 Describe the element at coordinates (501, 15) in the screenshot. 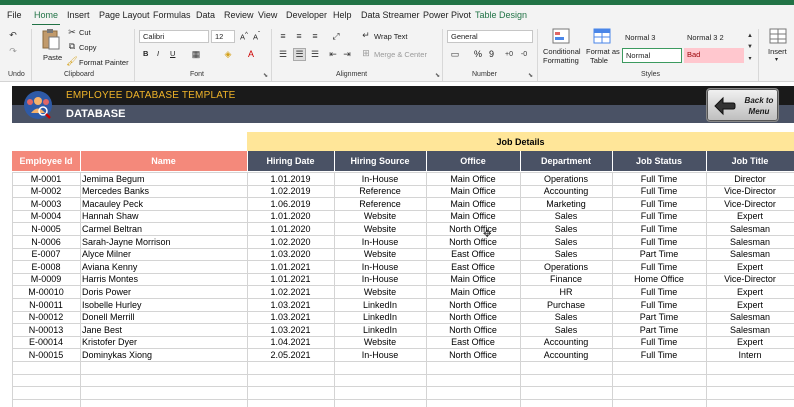

I see `tab-table-design: Table Design` at that location.